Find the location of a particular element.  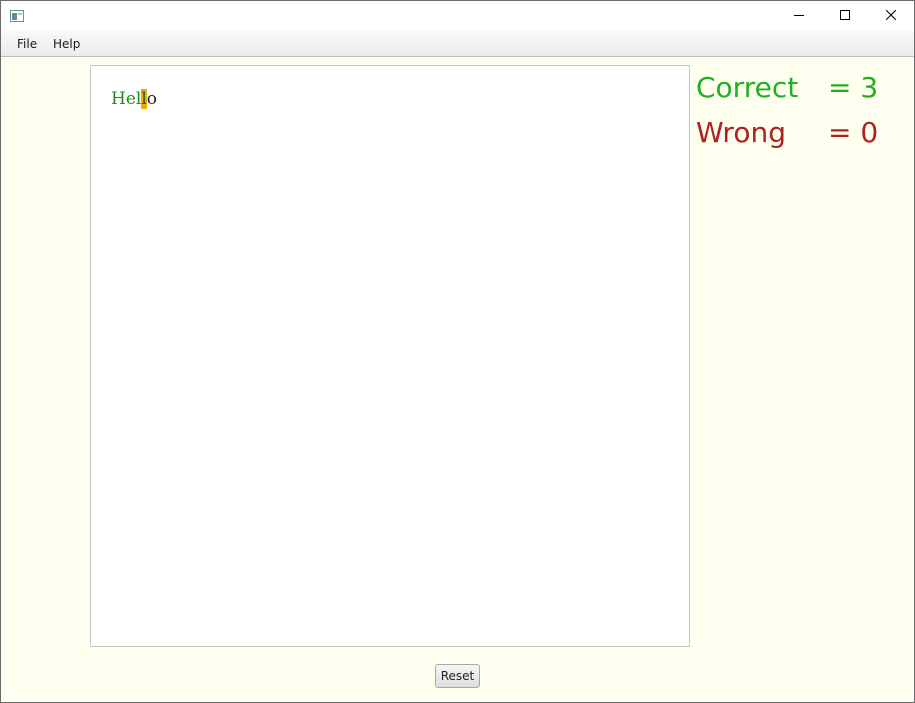

correct-label: Correct is located at coordinates (747, 87).